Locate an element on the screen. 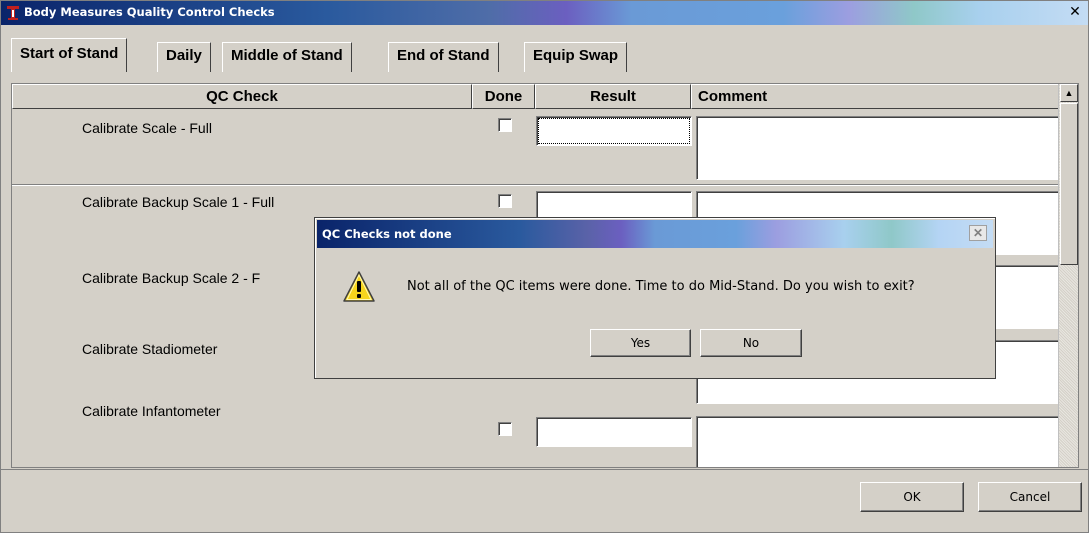 This screenshot has width=1089, height=533. row-label: Calibrate Backup Scale 1 - Full is located at coordinates (178, 202).